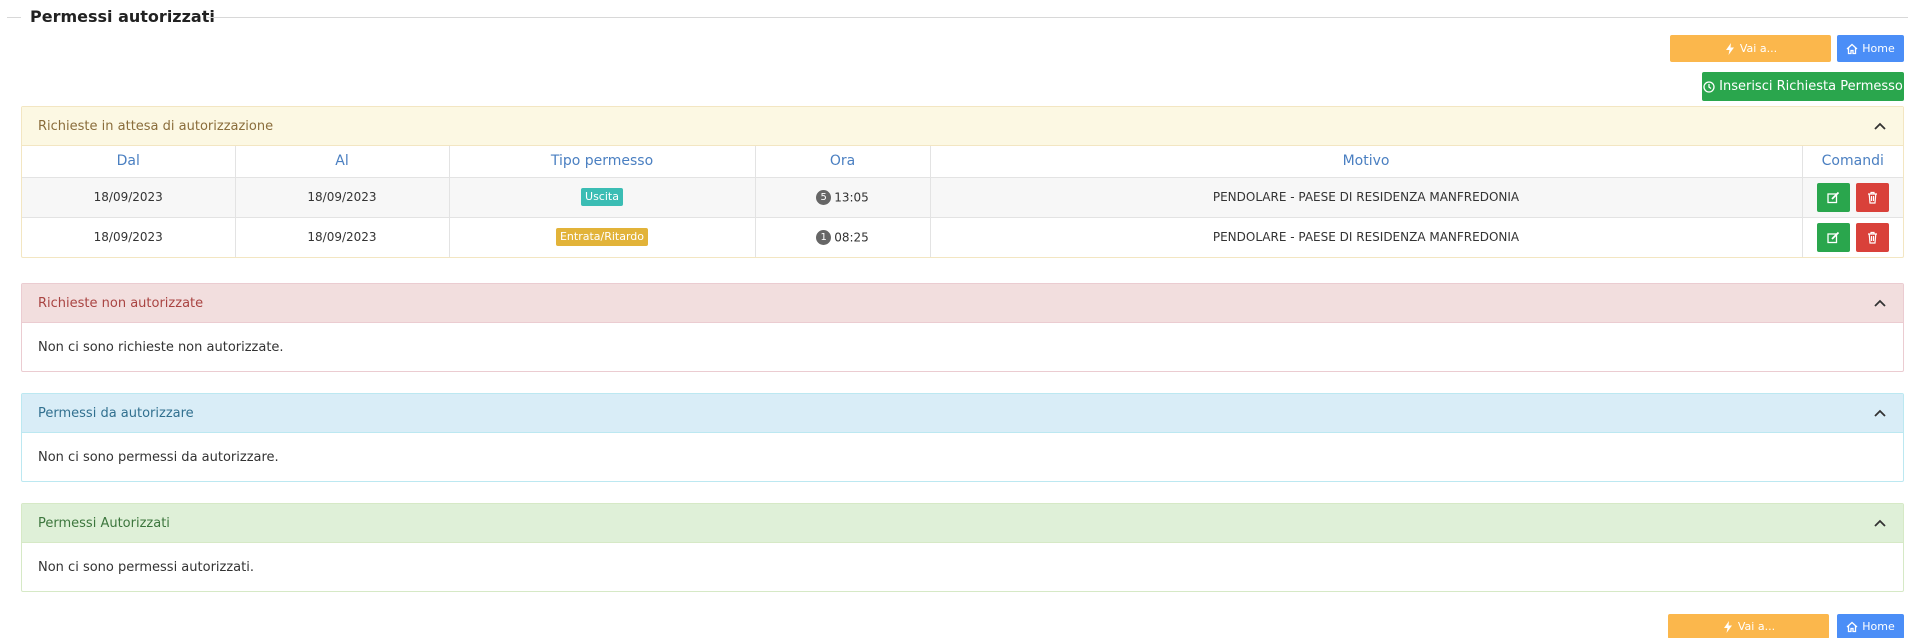 The image size is (1914, 638). I want to click on tipo-badge: Entrata/Ritardo, so click(602, 237).